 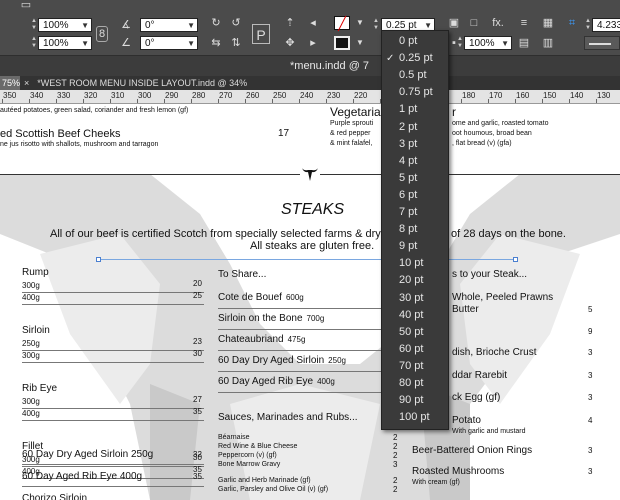 What do you see at coordinates (34, 43) in the screenshot?
I see `scale-y-stepper: ▲ ▼` at bounding box center [34, 43].